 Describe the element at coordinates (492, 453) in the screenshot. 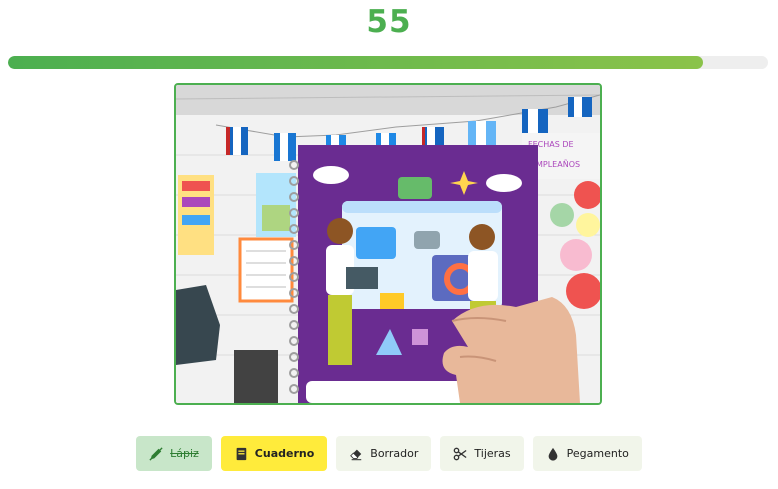

I see `item-label: Tijeras` at that location.